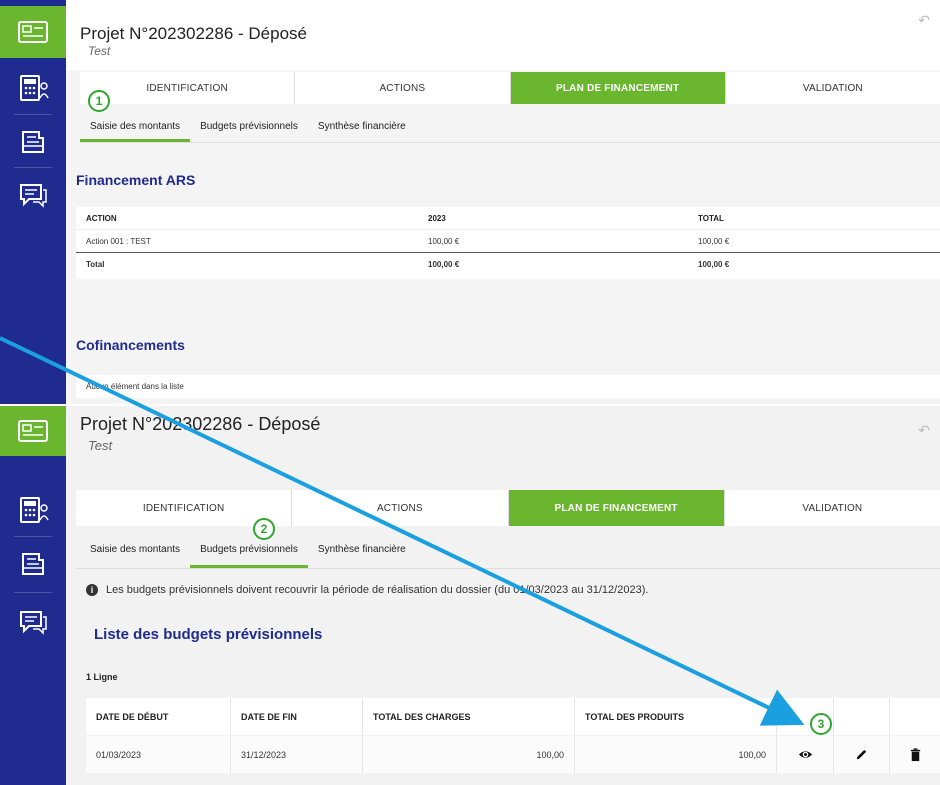 The height and width of the screenshot is (785, 940). I want to click on col-header-2023: 2023, so click(437, 218).